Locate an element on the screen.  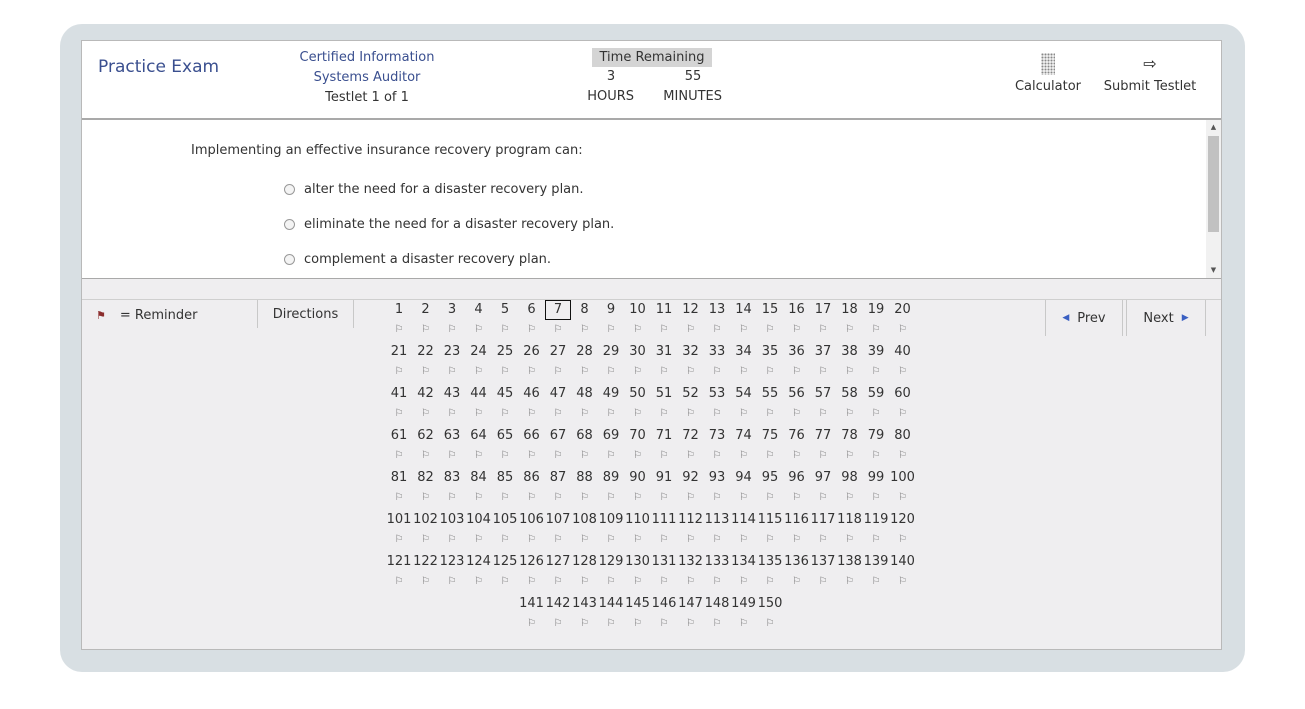
question-nav-item: 140 ⚐ is located at coordinates (903, 572).